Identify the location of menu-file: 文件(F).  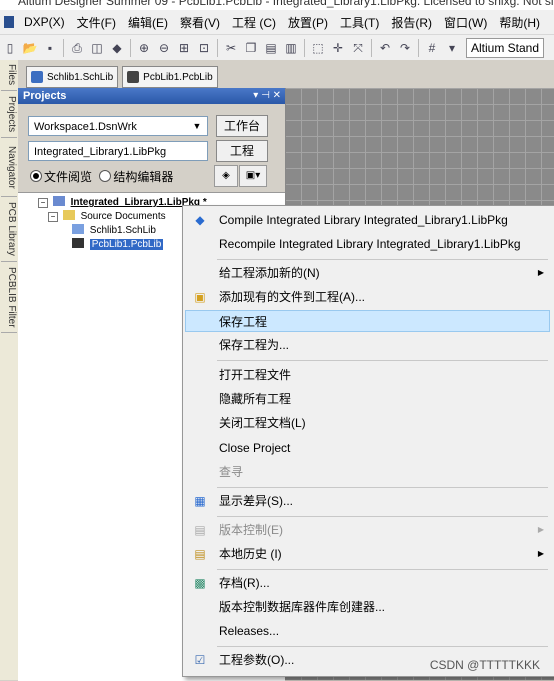
(96, 22).